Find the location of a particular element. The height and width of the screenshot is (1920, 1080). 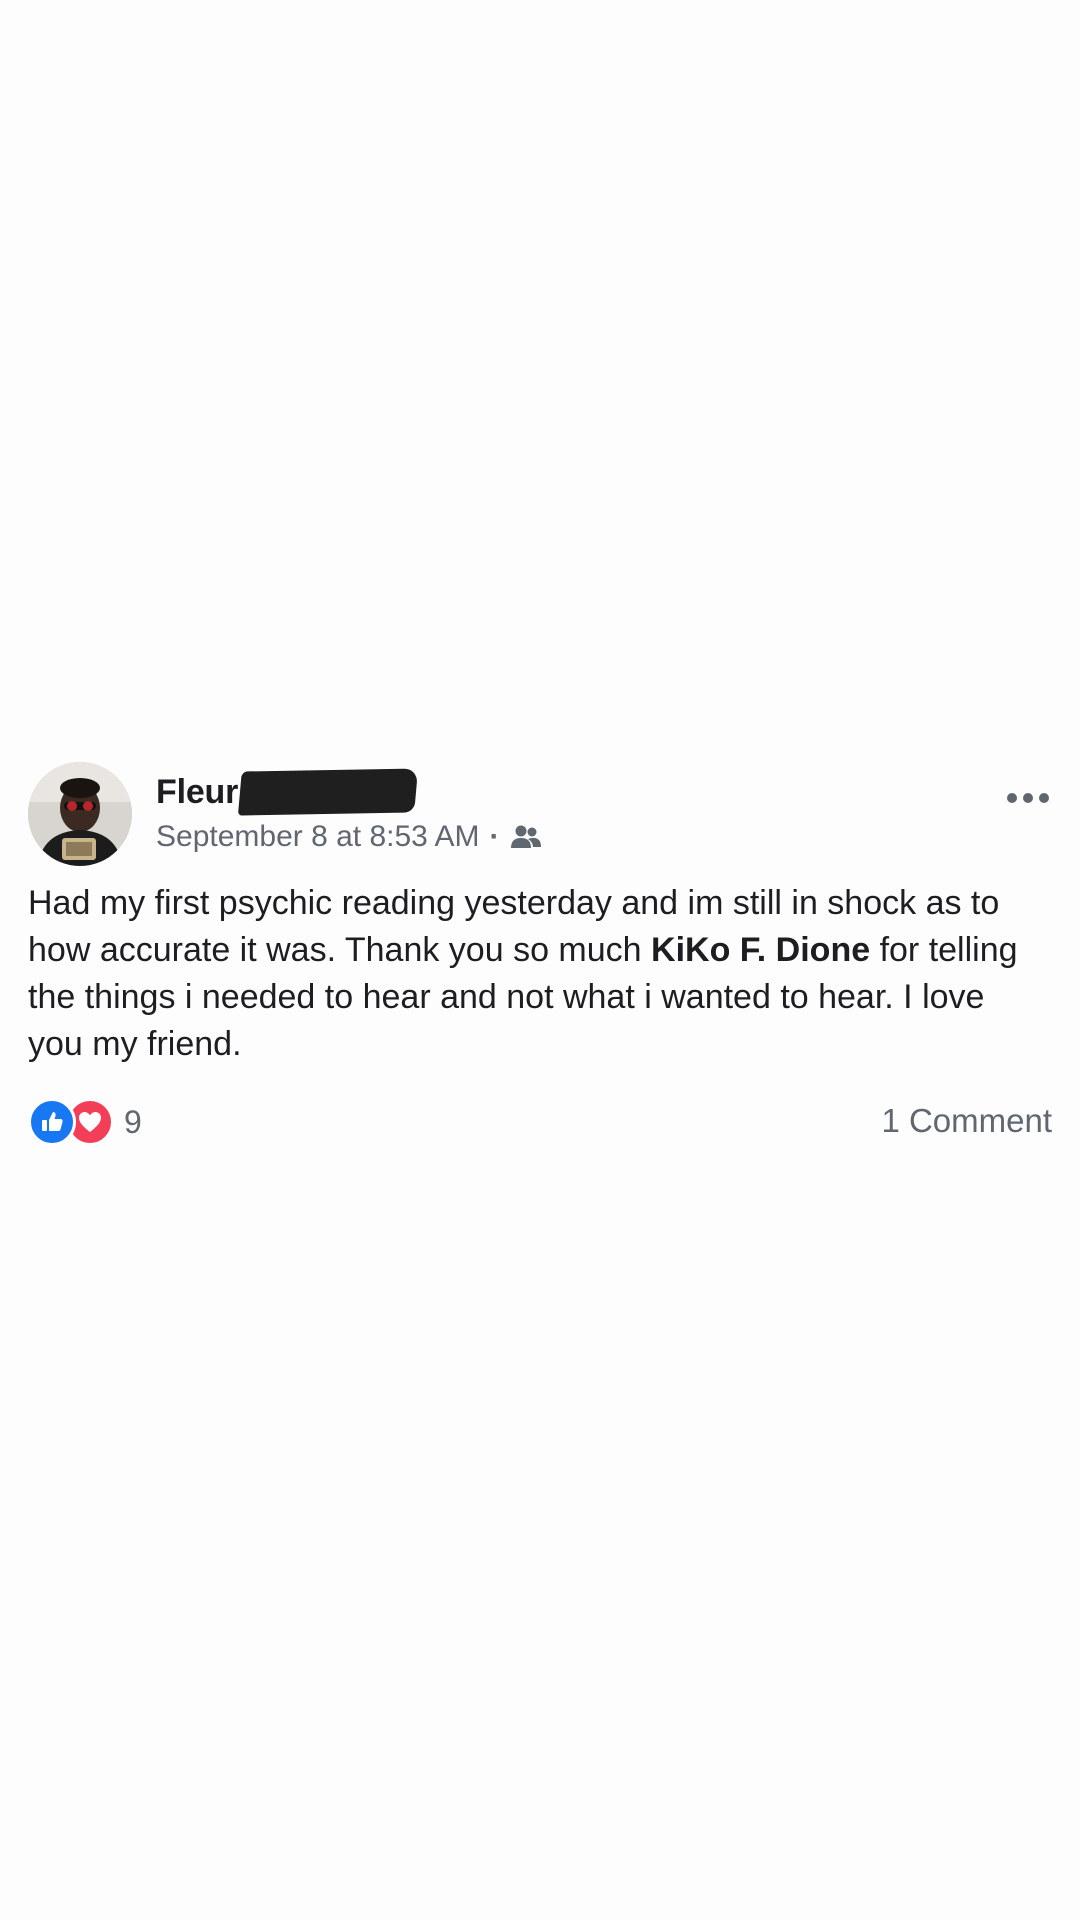

more-options-button is located at coordinates (1028, 798).